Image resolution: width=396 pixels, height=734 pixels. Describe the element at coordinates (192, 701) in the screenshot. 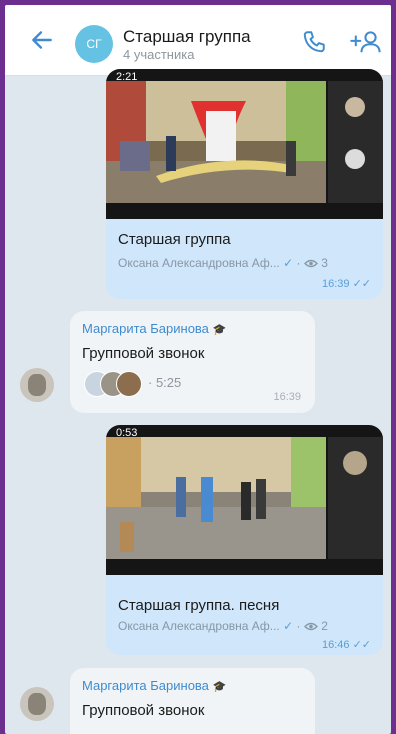

I see `call-message: Маргарита Баринова 🎓 Групповой звонок` at that location.